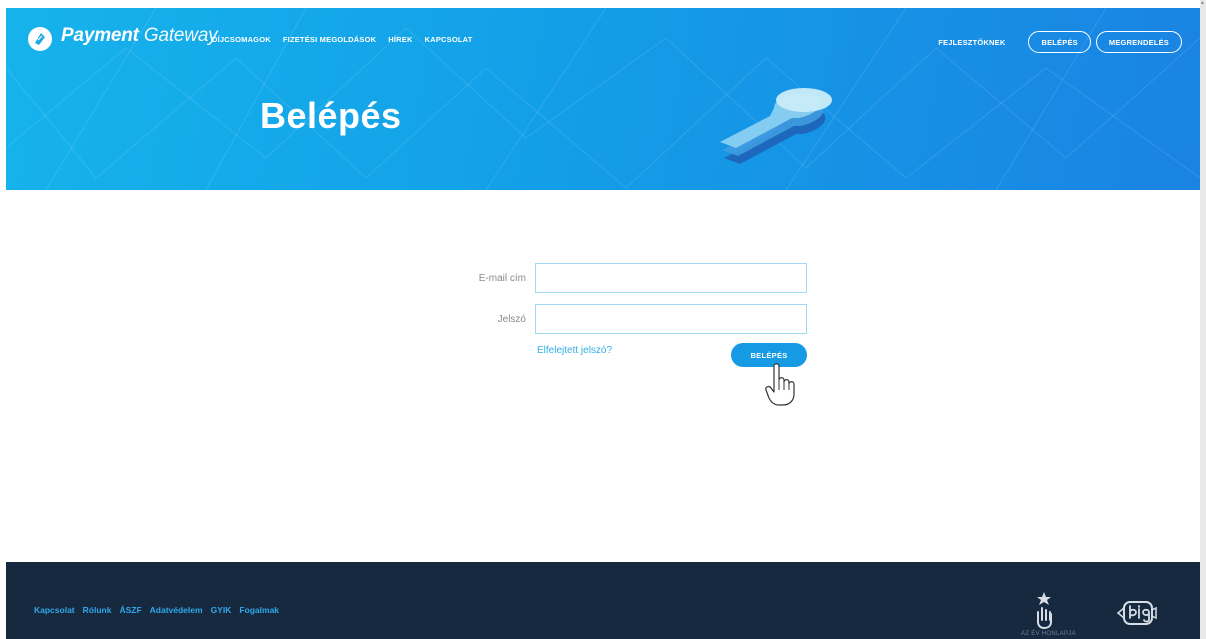 The height and width of the screenshot is (639, 1206). What do you see at coordinates (54, 610) in the screenshot?
I see `footer-link-kapcsolat: Kapcsolat` at bounding box center [54, 610].